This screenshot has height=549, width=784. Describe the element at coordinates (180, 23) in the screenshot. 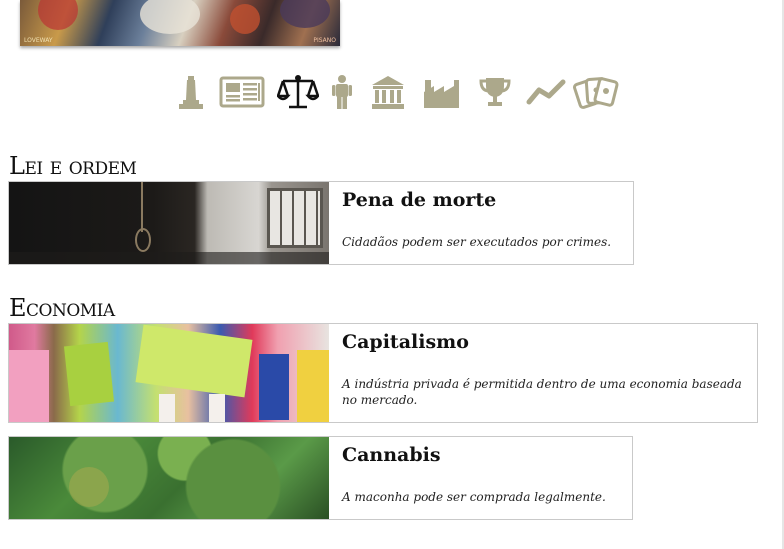

I see `header-banner-image: LOVEWAY PISANO` at that location.